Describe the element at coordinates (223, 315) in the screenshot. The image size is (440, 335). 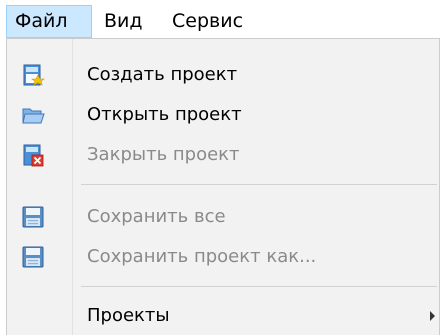
I see `menu-item-projects: Проекты` at that location.